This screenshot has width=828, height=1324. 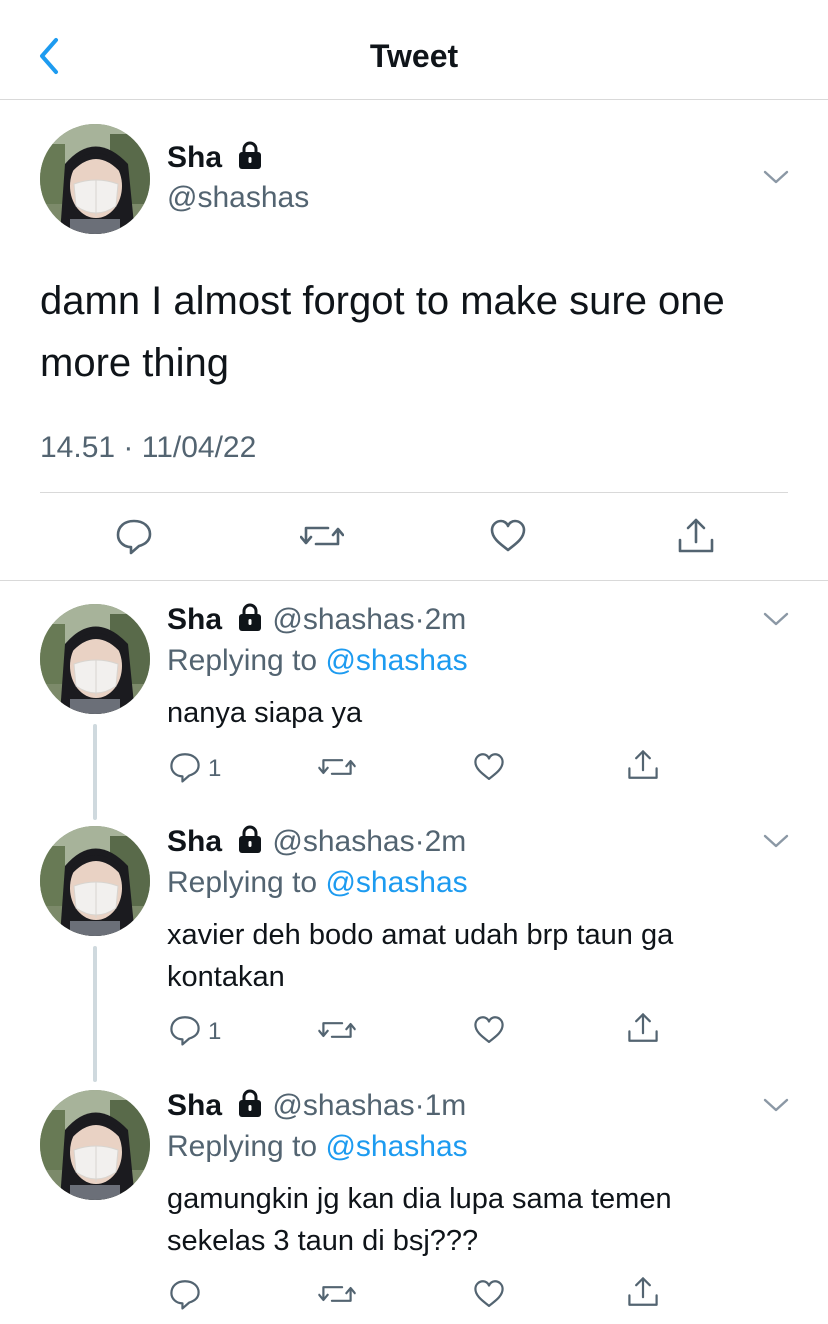 What do you see at coordinates (414, 580) in the screenshot?
I see `section-divider` at bounding box center [414, 580].